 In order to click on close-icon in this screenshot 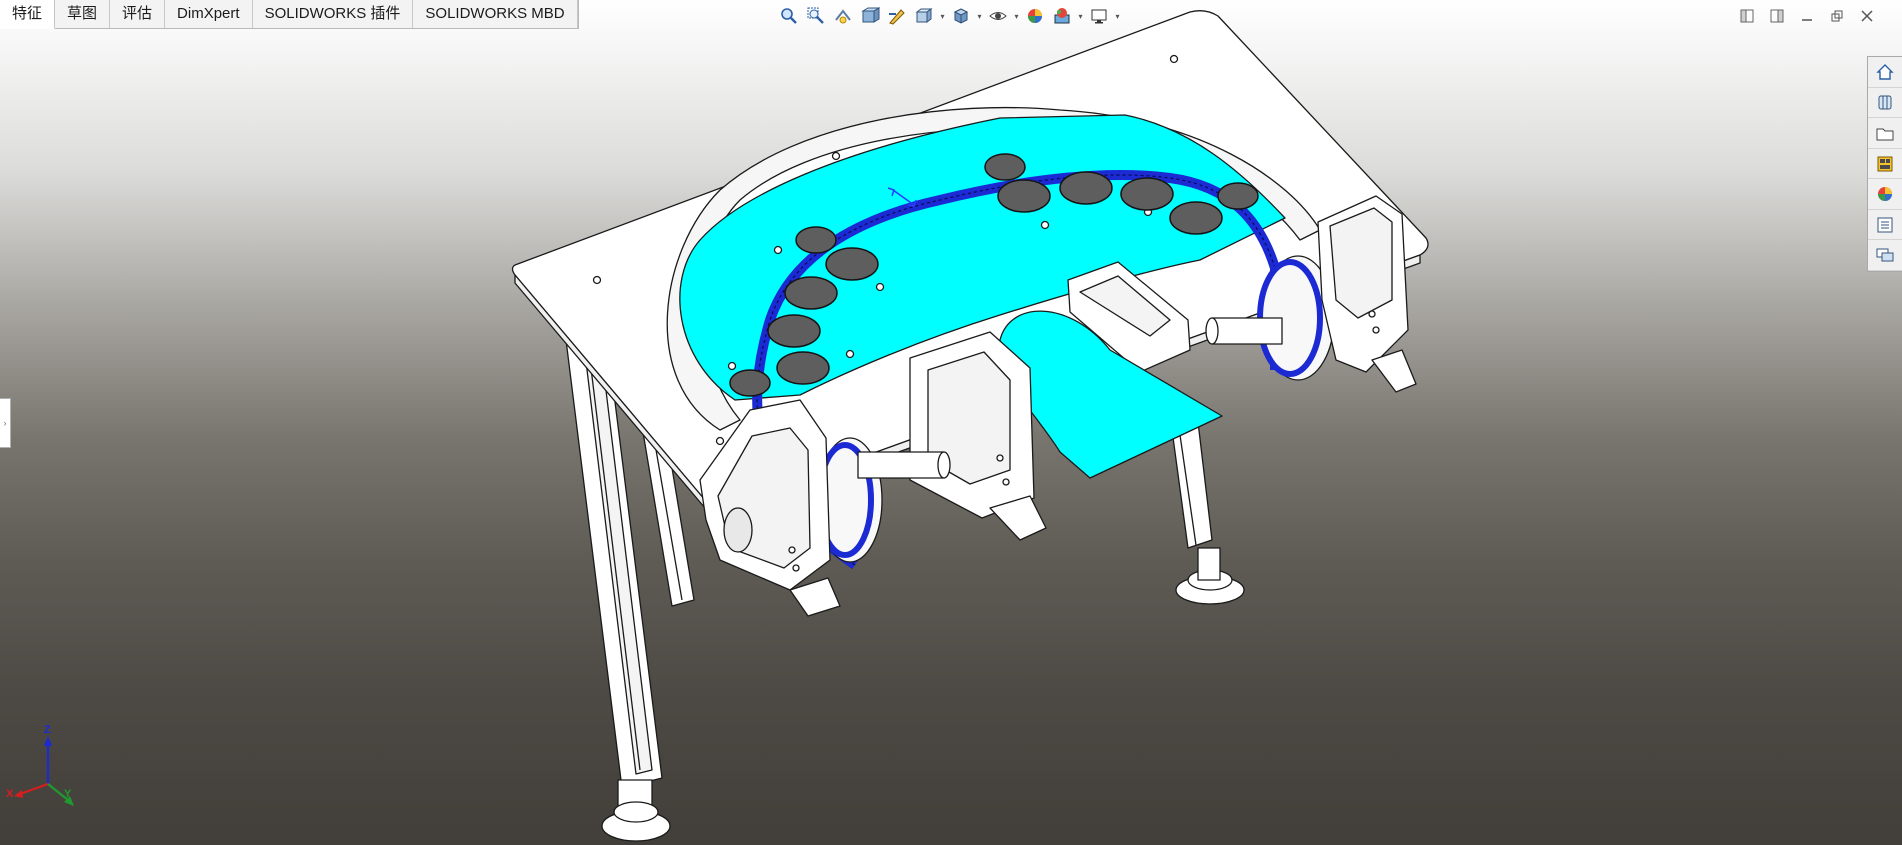, I will do `click(1867, 16)`.